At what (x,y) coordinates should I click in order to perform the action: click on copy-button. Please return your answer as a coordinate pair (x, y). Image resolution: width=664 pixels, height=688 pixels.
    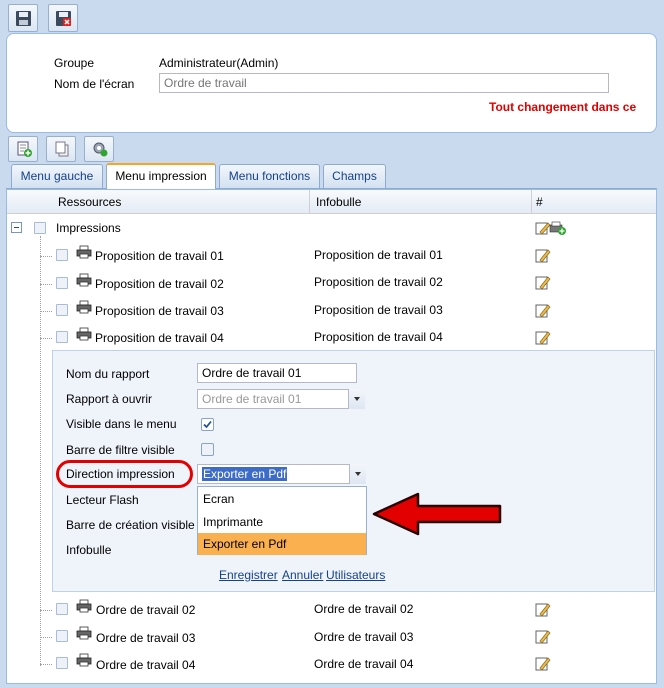
    Looking at the image, I should click on (61, 149).